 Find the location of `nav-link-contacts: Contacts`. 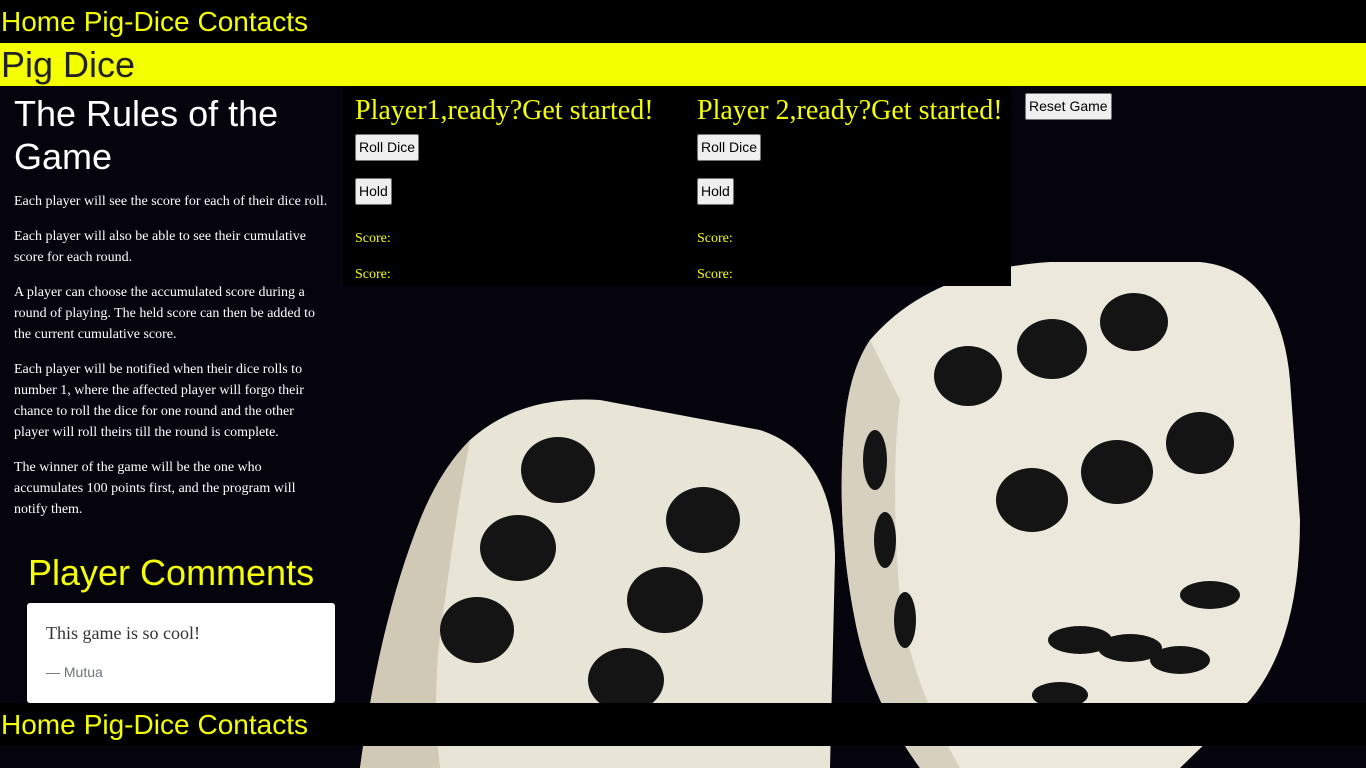

nav-link-contacts: Contacts is located at coordinates (253, 21).